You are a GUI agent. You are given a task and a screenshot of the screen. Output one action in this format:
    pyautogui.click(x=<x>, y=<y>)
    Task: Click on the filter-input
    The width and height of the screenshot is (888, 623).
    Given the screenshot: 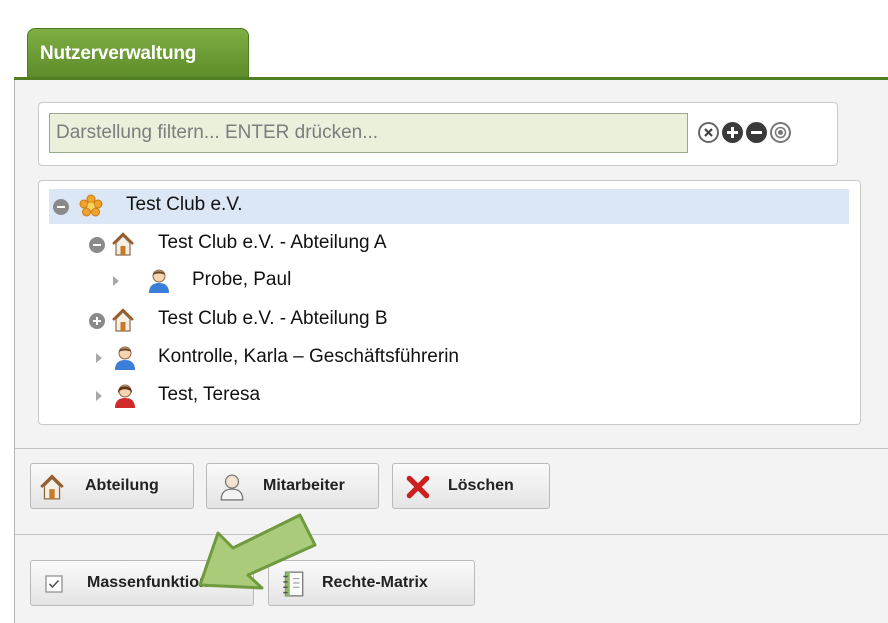 What is the action you would take?
    pyautogui.click(x=368, y=133)
    